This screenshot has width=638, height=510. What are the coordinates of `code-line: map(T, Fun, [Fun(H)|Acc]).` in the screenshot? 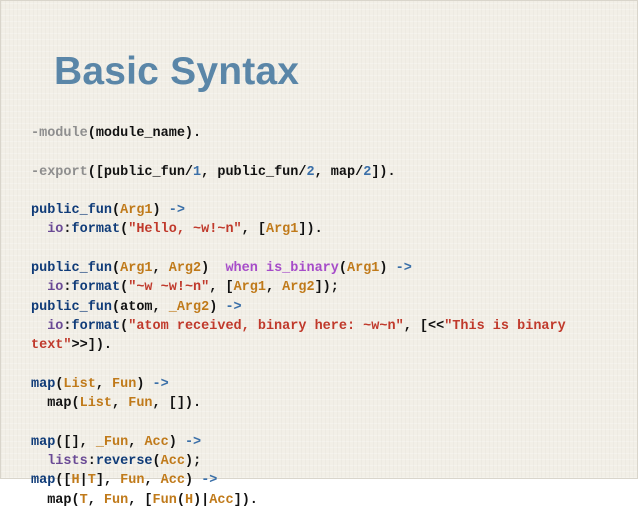 It's located at (298, 500).